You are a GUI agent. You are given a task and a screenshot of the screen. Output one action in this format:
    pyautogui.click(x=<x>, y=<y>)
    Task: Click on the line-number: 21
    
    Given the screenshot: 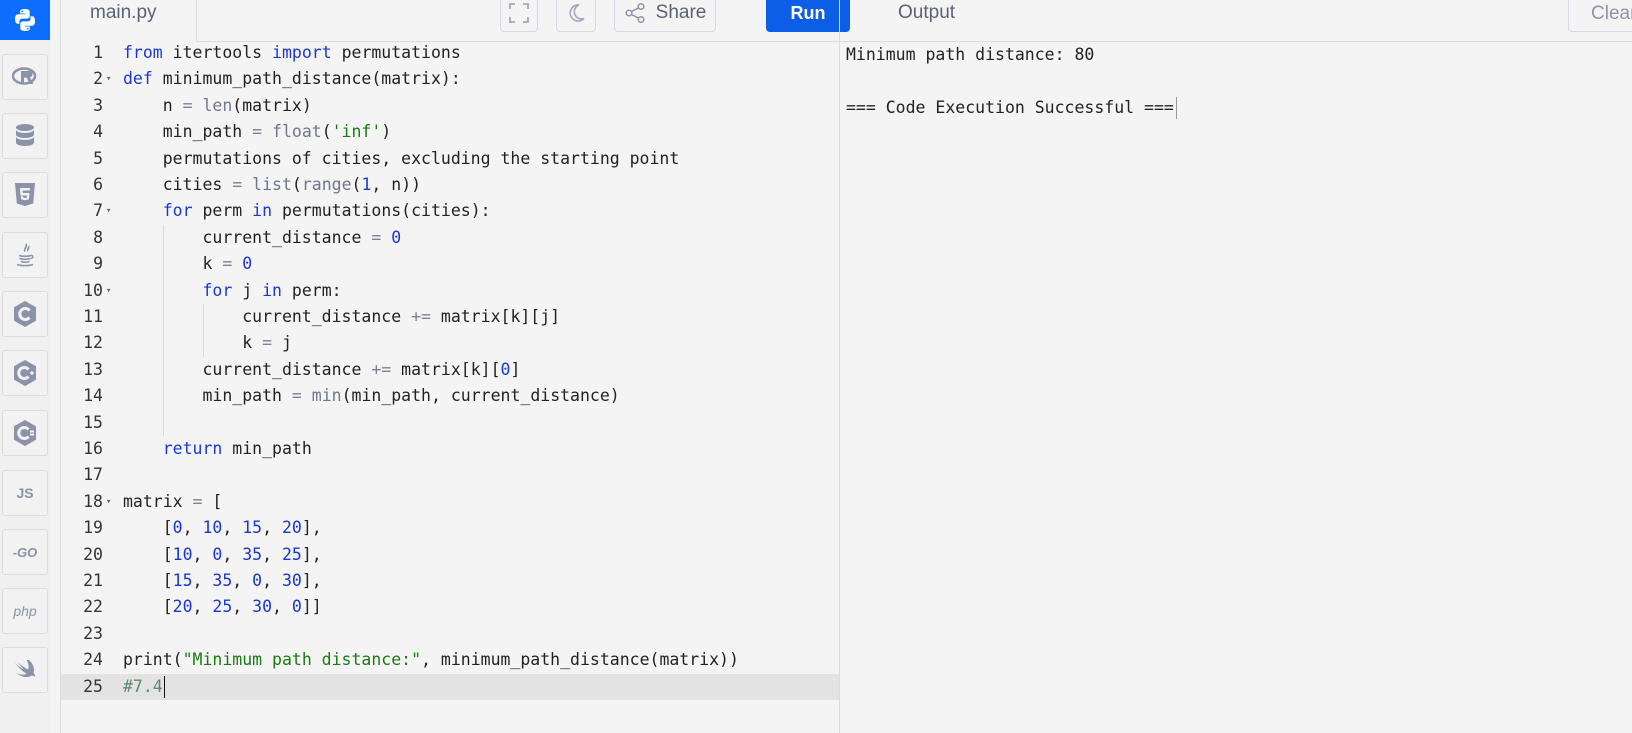 What is the action you would take?
    pyautogui.click(x=93, y=580)
    